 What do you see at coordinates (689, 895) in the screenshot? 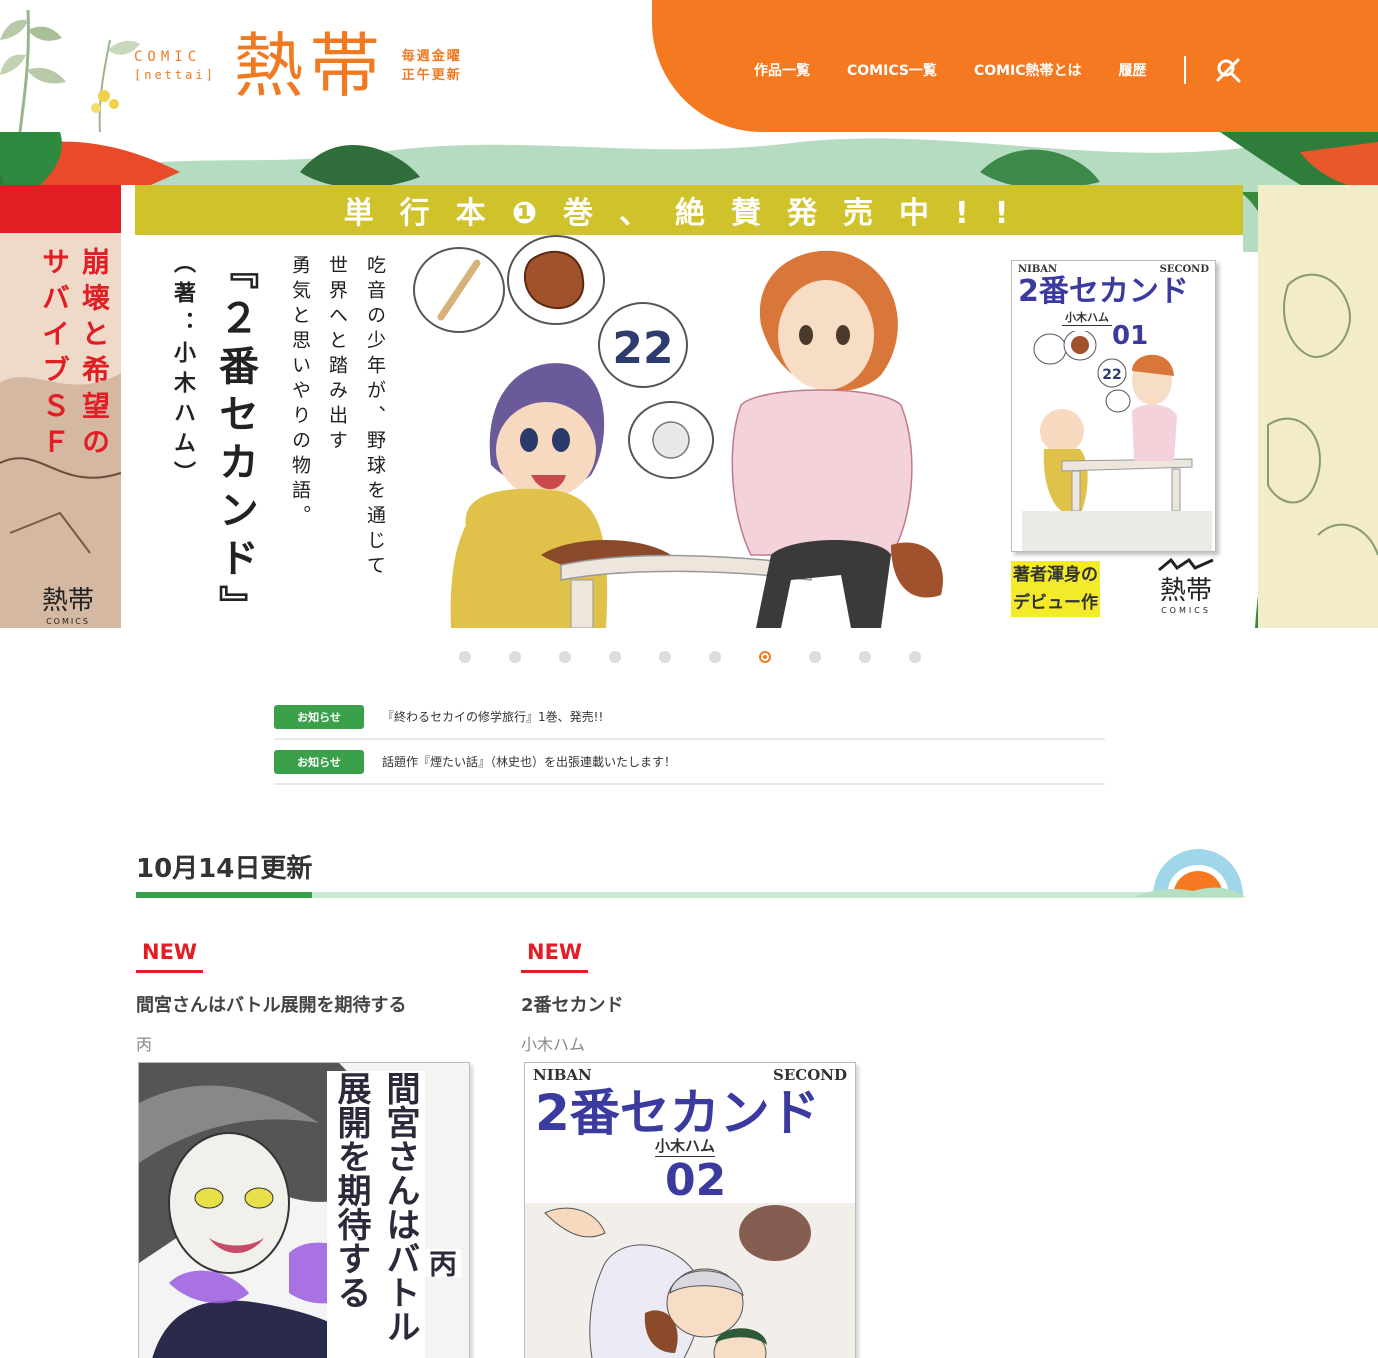
I see `update-section-underline` at bounding box center [689, 895].